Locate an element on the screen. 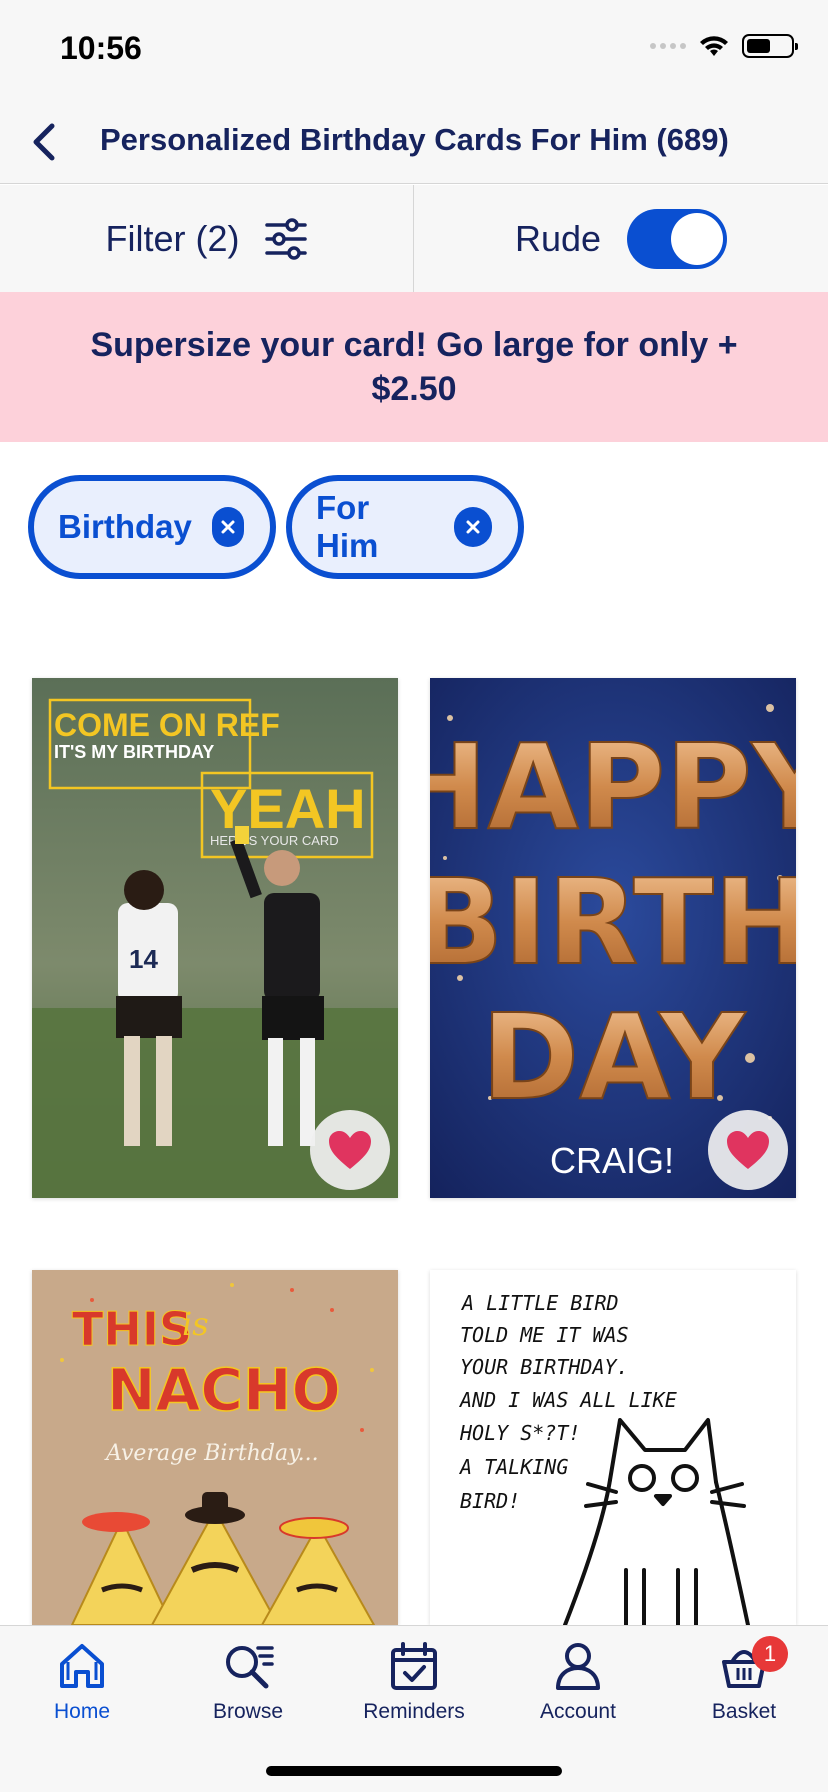  account-icon is located at coordinates (578, 1666).